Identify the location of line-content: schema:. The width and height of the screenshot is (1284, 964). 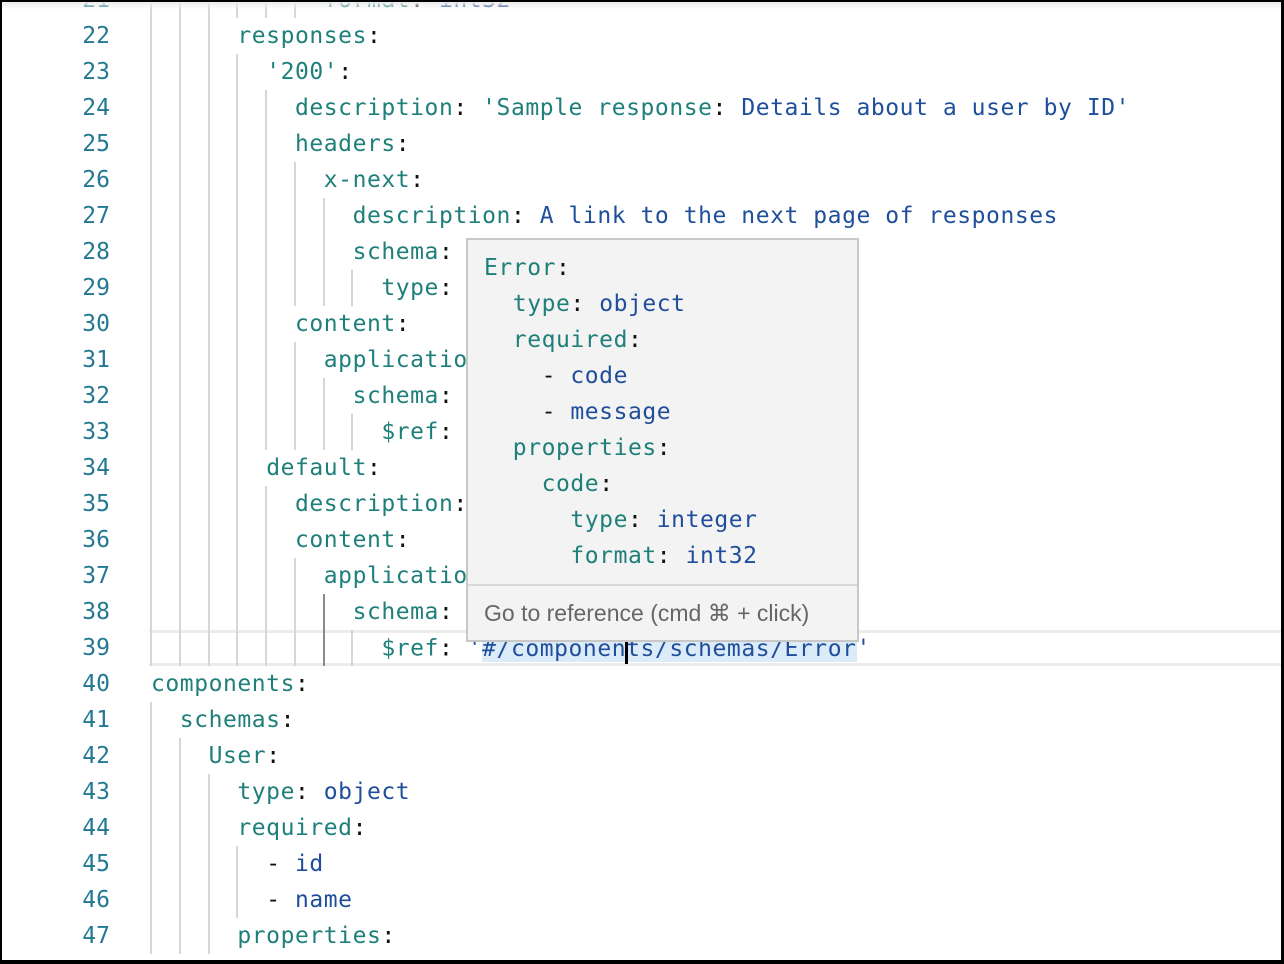
(302, 612).